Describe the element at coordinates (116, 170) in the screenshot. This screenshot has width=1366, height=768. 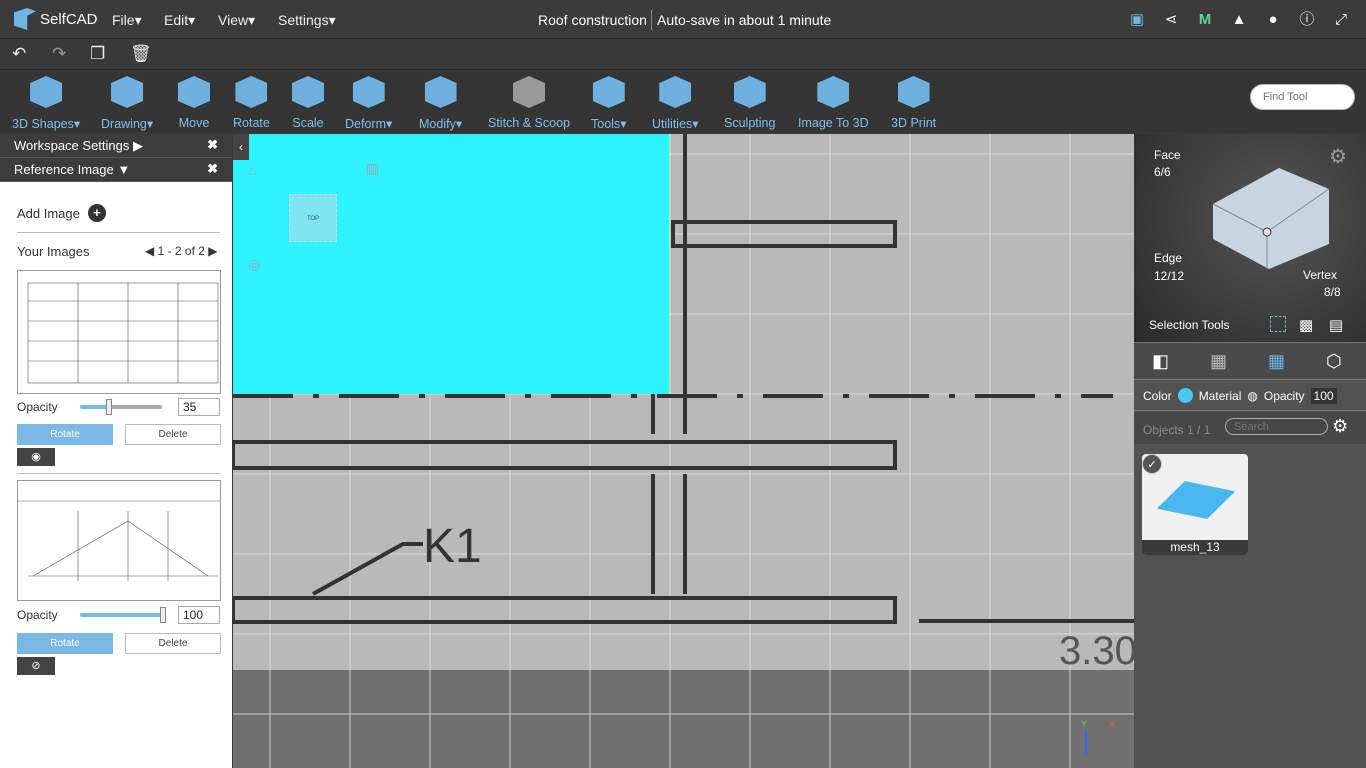
I see `reference-image-header: Reference Image ▼ ✖` at that location.